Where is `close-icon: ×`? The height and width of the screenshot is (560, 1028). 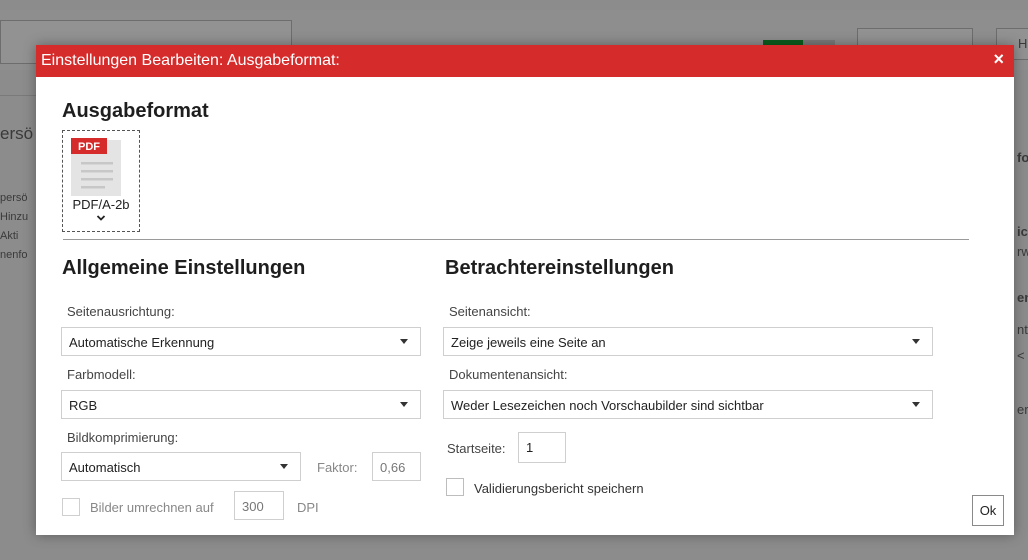 close-icon: × is located at coordinates (998, 59).